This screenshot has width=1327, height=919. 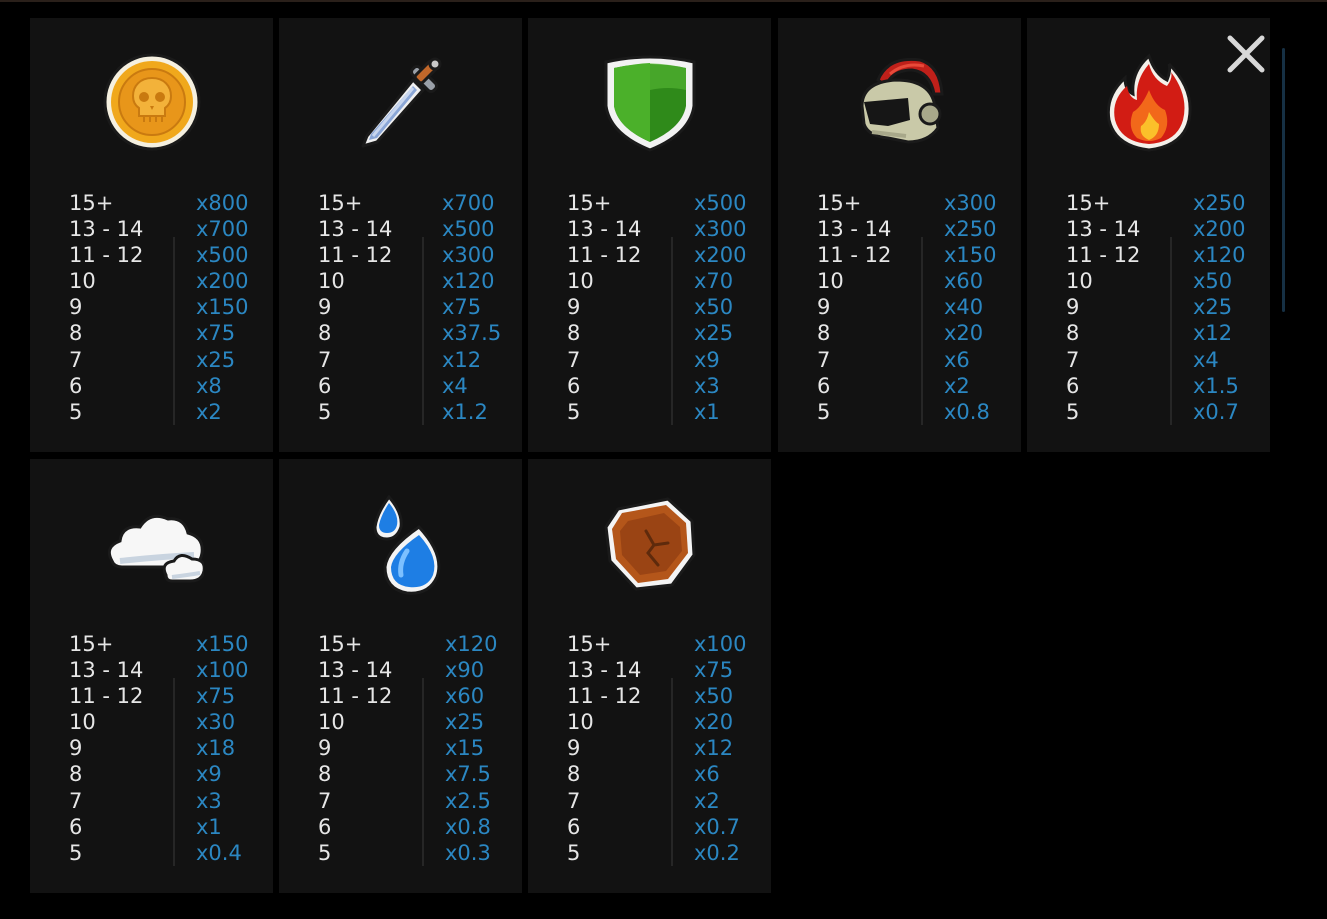 I want to click on payout-multiplier: x2, so click(x=957, y=385).